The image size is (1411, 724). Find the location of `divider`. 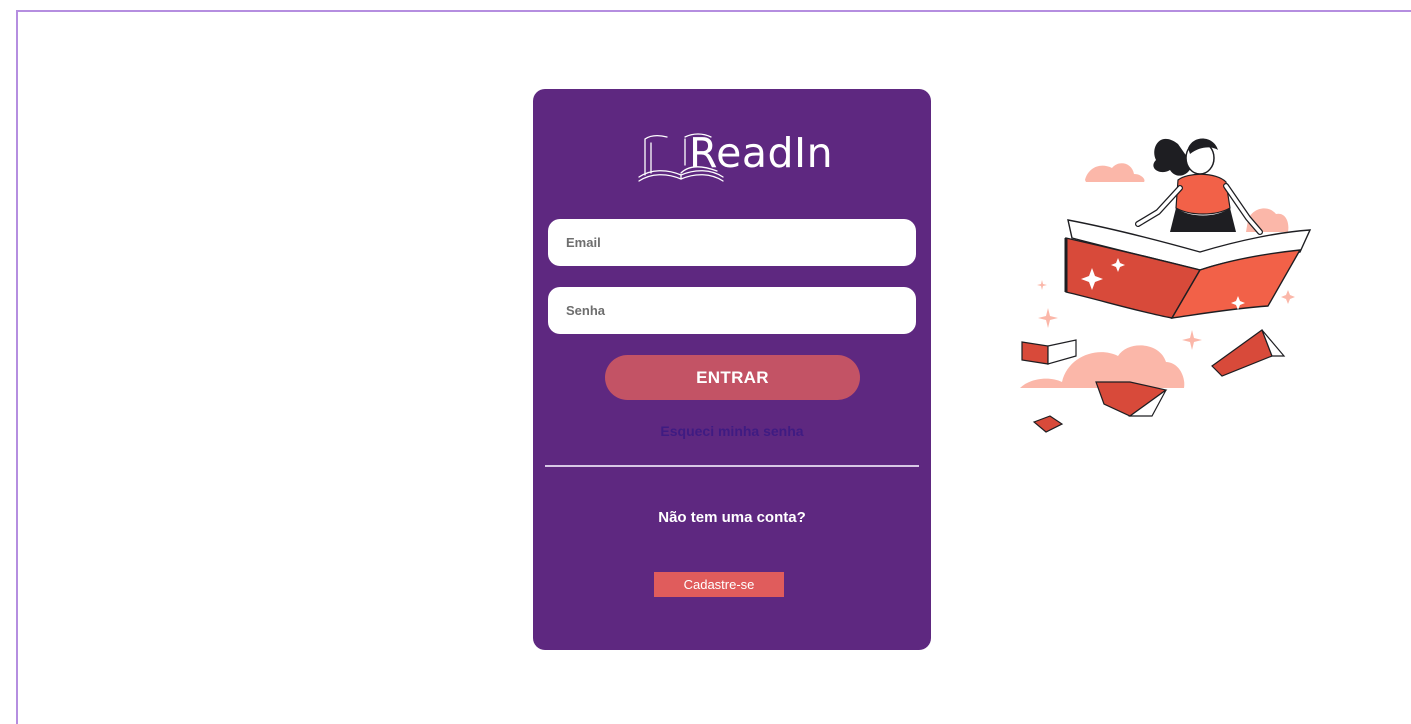

divider is located at coordinates (732, 466).